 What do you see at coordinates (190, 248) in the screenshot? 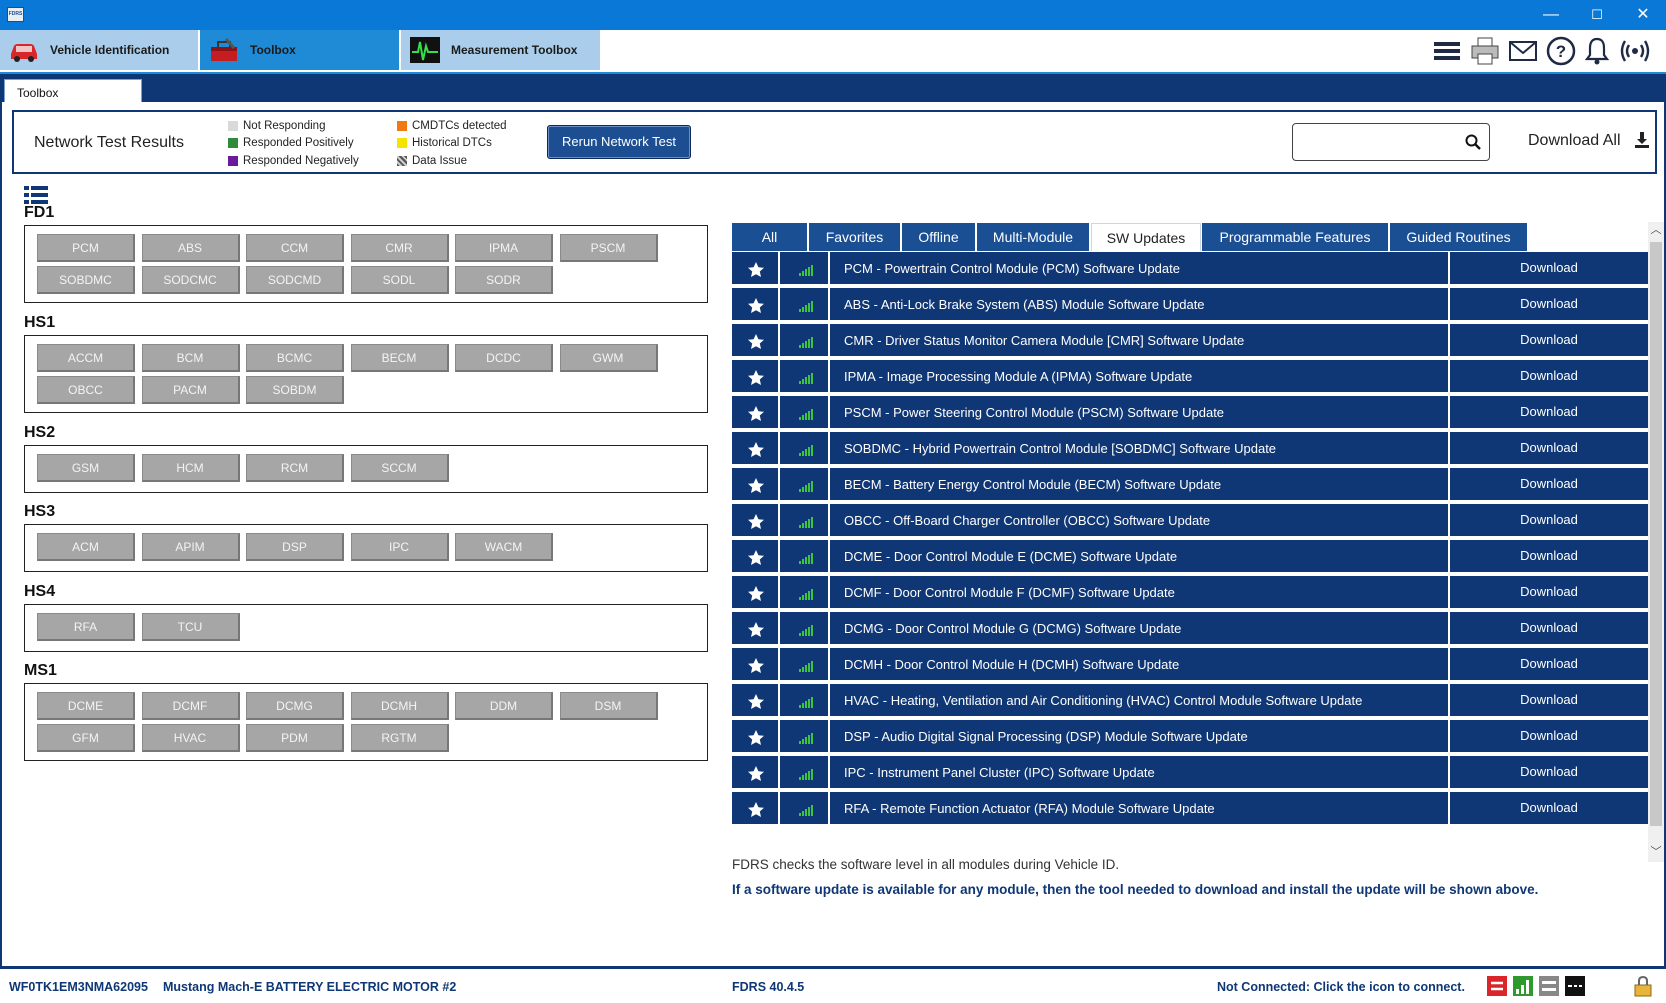
I see `module-button-abs: ABS` at bounding box center [190, 248].